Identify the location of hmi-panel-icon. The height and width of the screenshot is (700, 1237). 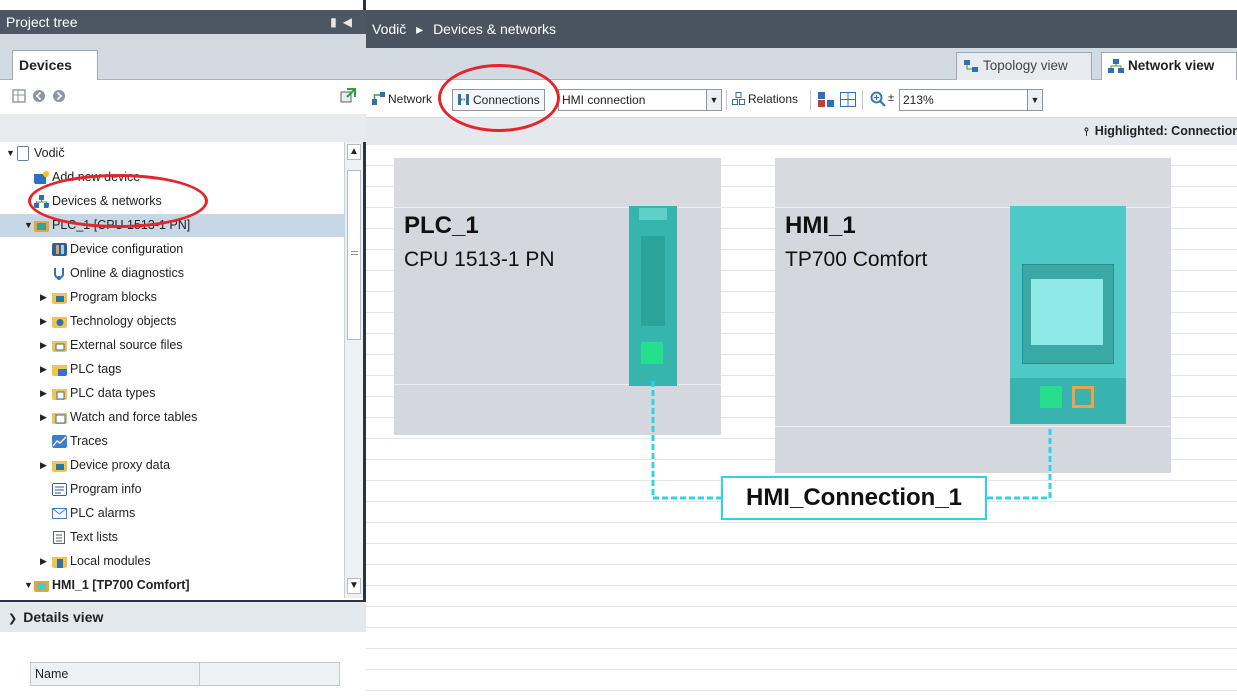
(1068, 315).